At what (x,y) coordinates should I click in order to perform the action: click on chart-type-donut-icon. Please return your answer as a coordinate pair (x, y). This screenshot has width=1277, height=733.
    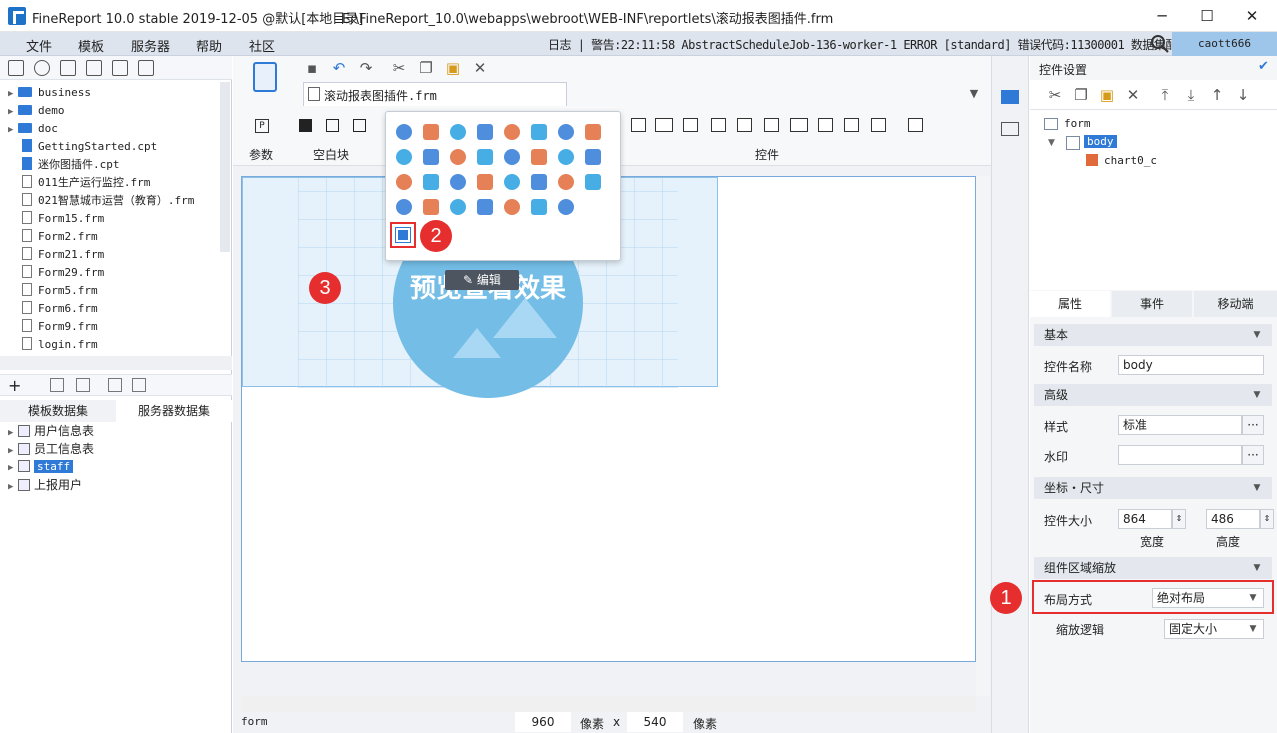
    Looking at the image, I should click on (458, 157).